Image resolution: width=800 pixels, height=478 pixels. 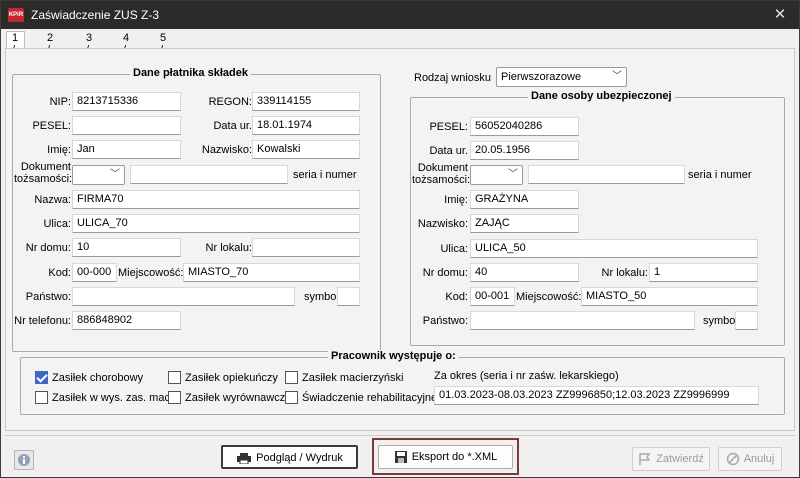 What do you see at coordinates (229, 398) in the screenshot?
I see `option-compensatory-benefit: Zasiłek wyrównawczy` at bounding box center [229, 398].